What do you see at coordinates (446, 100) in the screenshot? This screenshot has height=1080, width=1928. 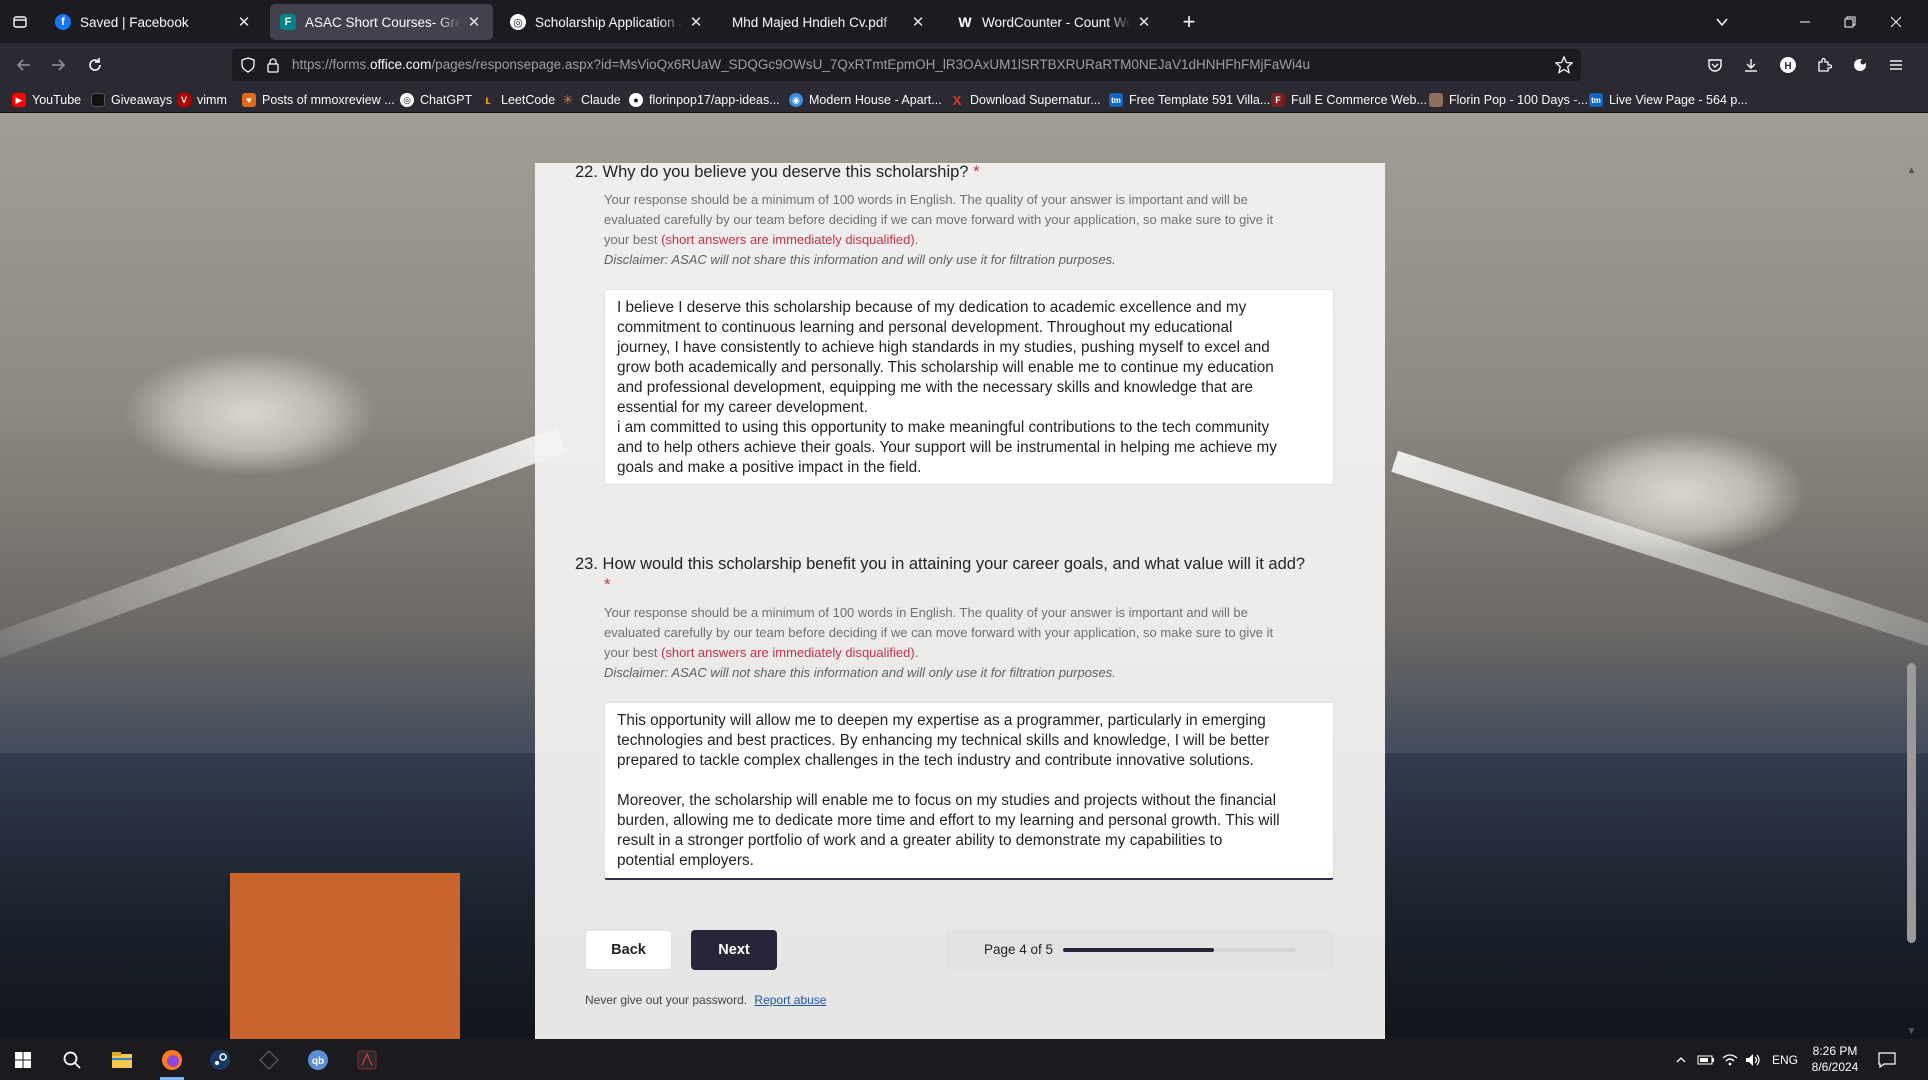 I see `bookmark-label: ChatGPT` at bounding box center [446, 100].